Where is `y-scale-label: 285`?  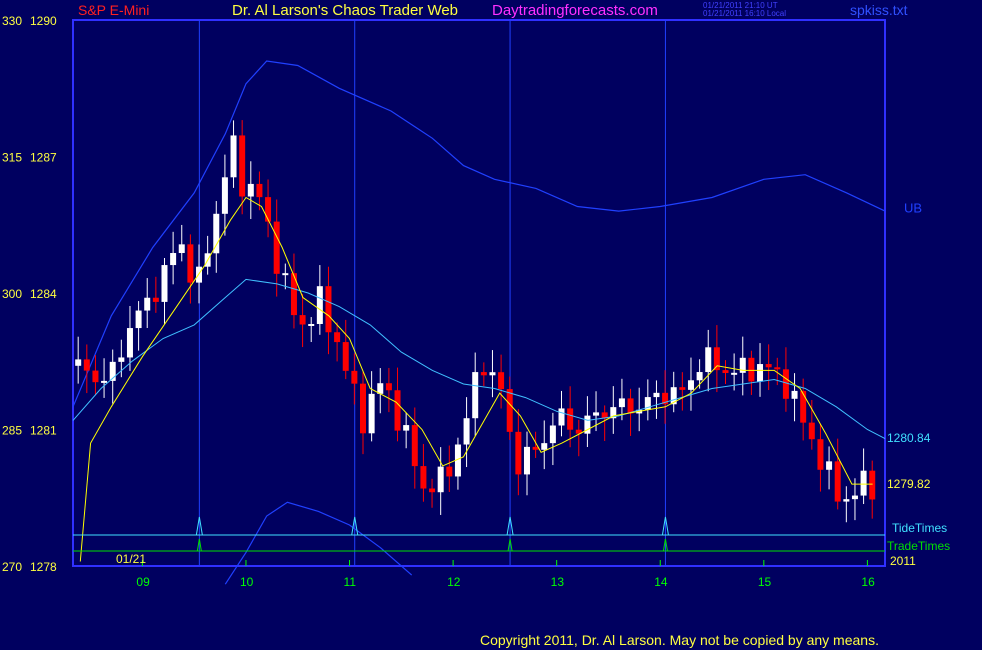
y-scale-label: 285 is located at coordinates (12, 431).